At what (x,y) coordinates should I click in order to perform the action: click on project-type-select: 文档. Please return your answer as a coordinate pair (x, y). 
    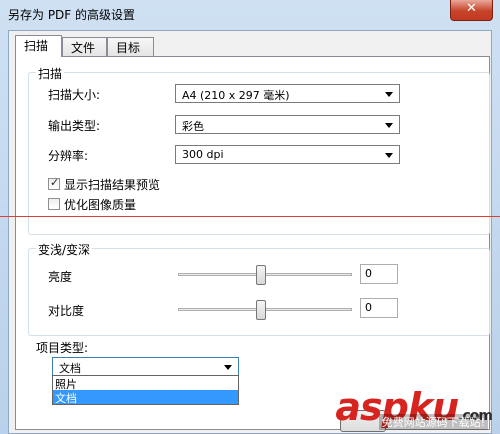
    Looking at the image, I should click on (145, 366).